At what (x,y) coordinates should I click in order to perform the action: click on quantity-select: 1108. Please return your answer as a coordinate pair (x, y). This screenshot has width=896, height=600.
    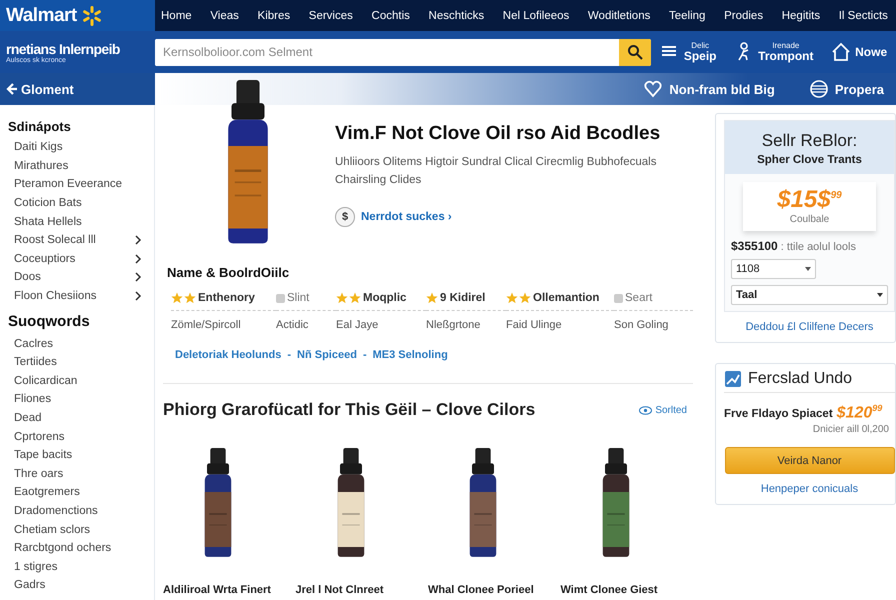
    Looking at the image, I should click on (773, 269).